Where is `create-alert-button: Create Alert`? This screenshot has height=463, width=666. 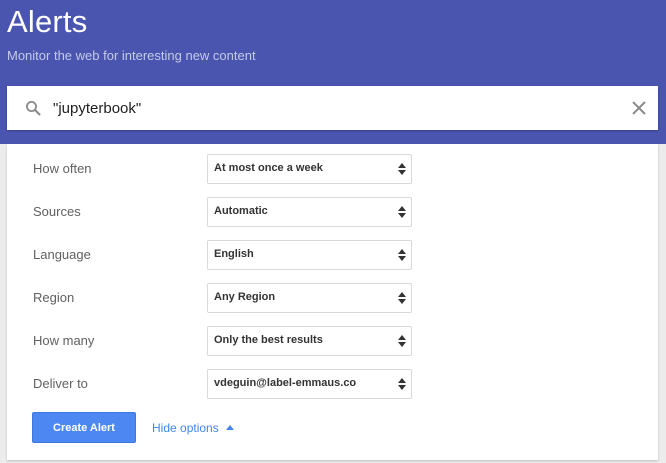 create-alert-button: Create Alert is located at coordinates (84, 427).